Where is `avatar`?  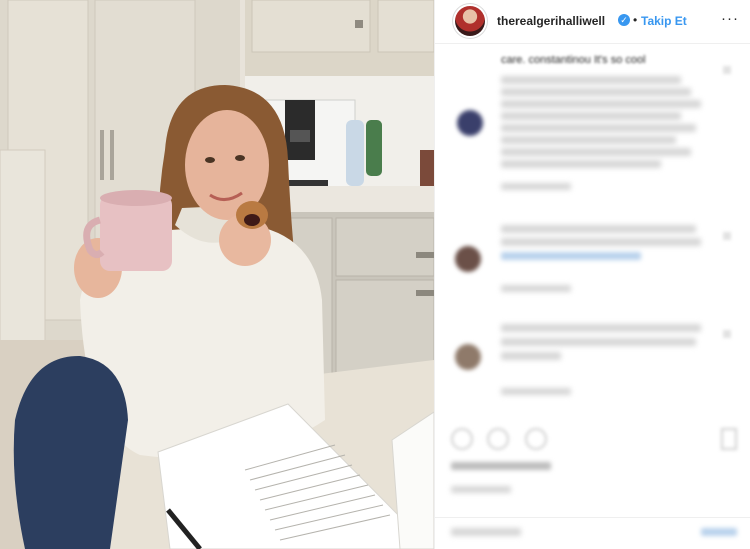 avatar is located at coordinates (470, 21).